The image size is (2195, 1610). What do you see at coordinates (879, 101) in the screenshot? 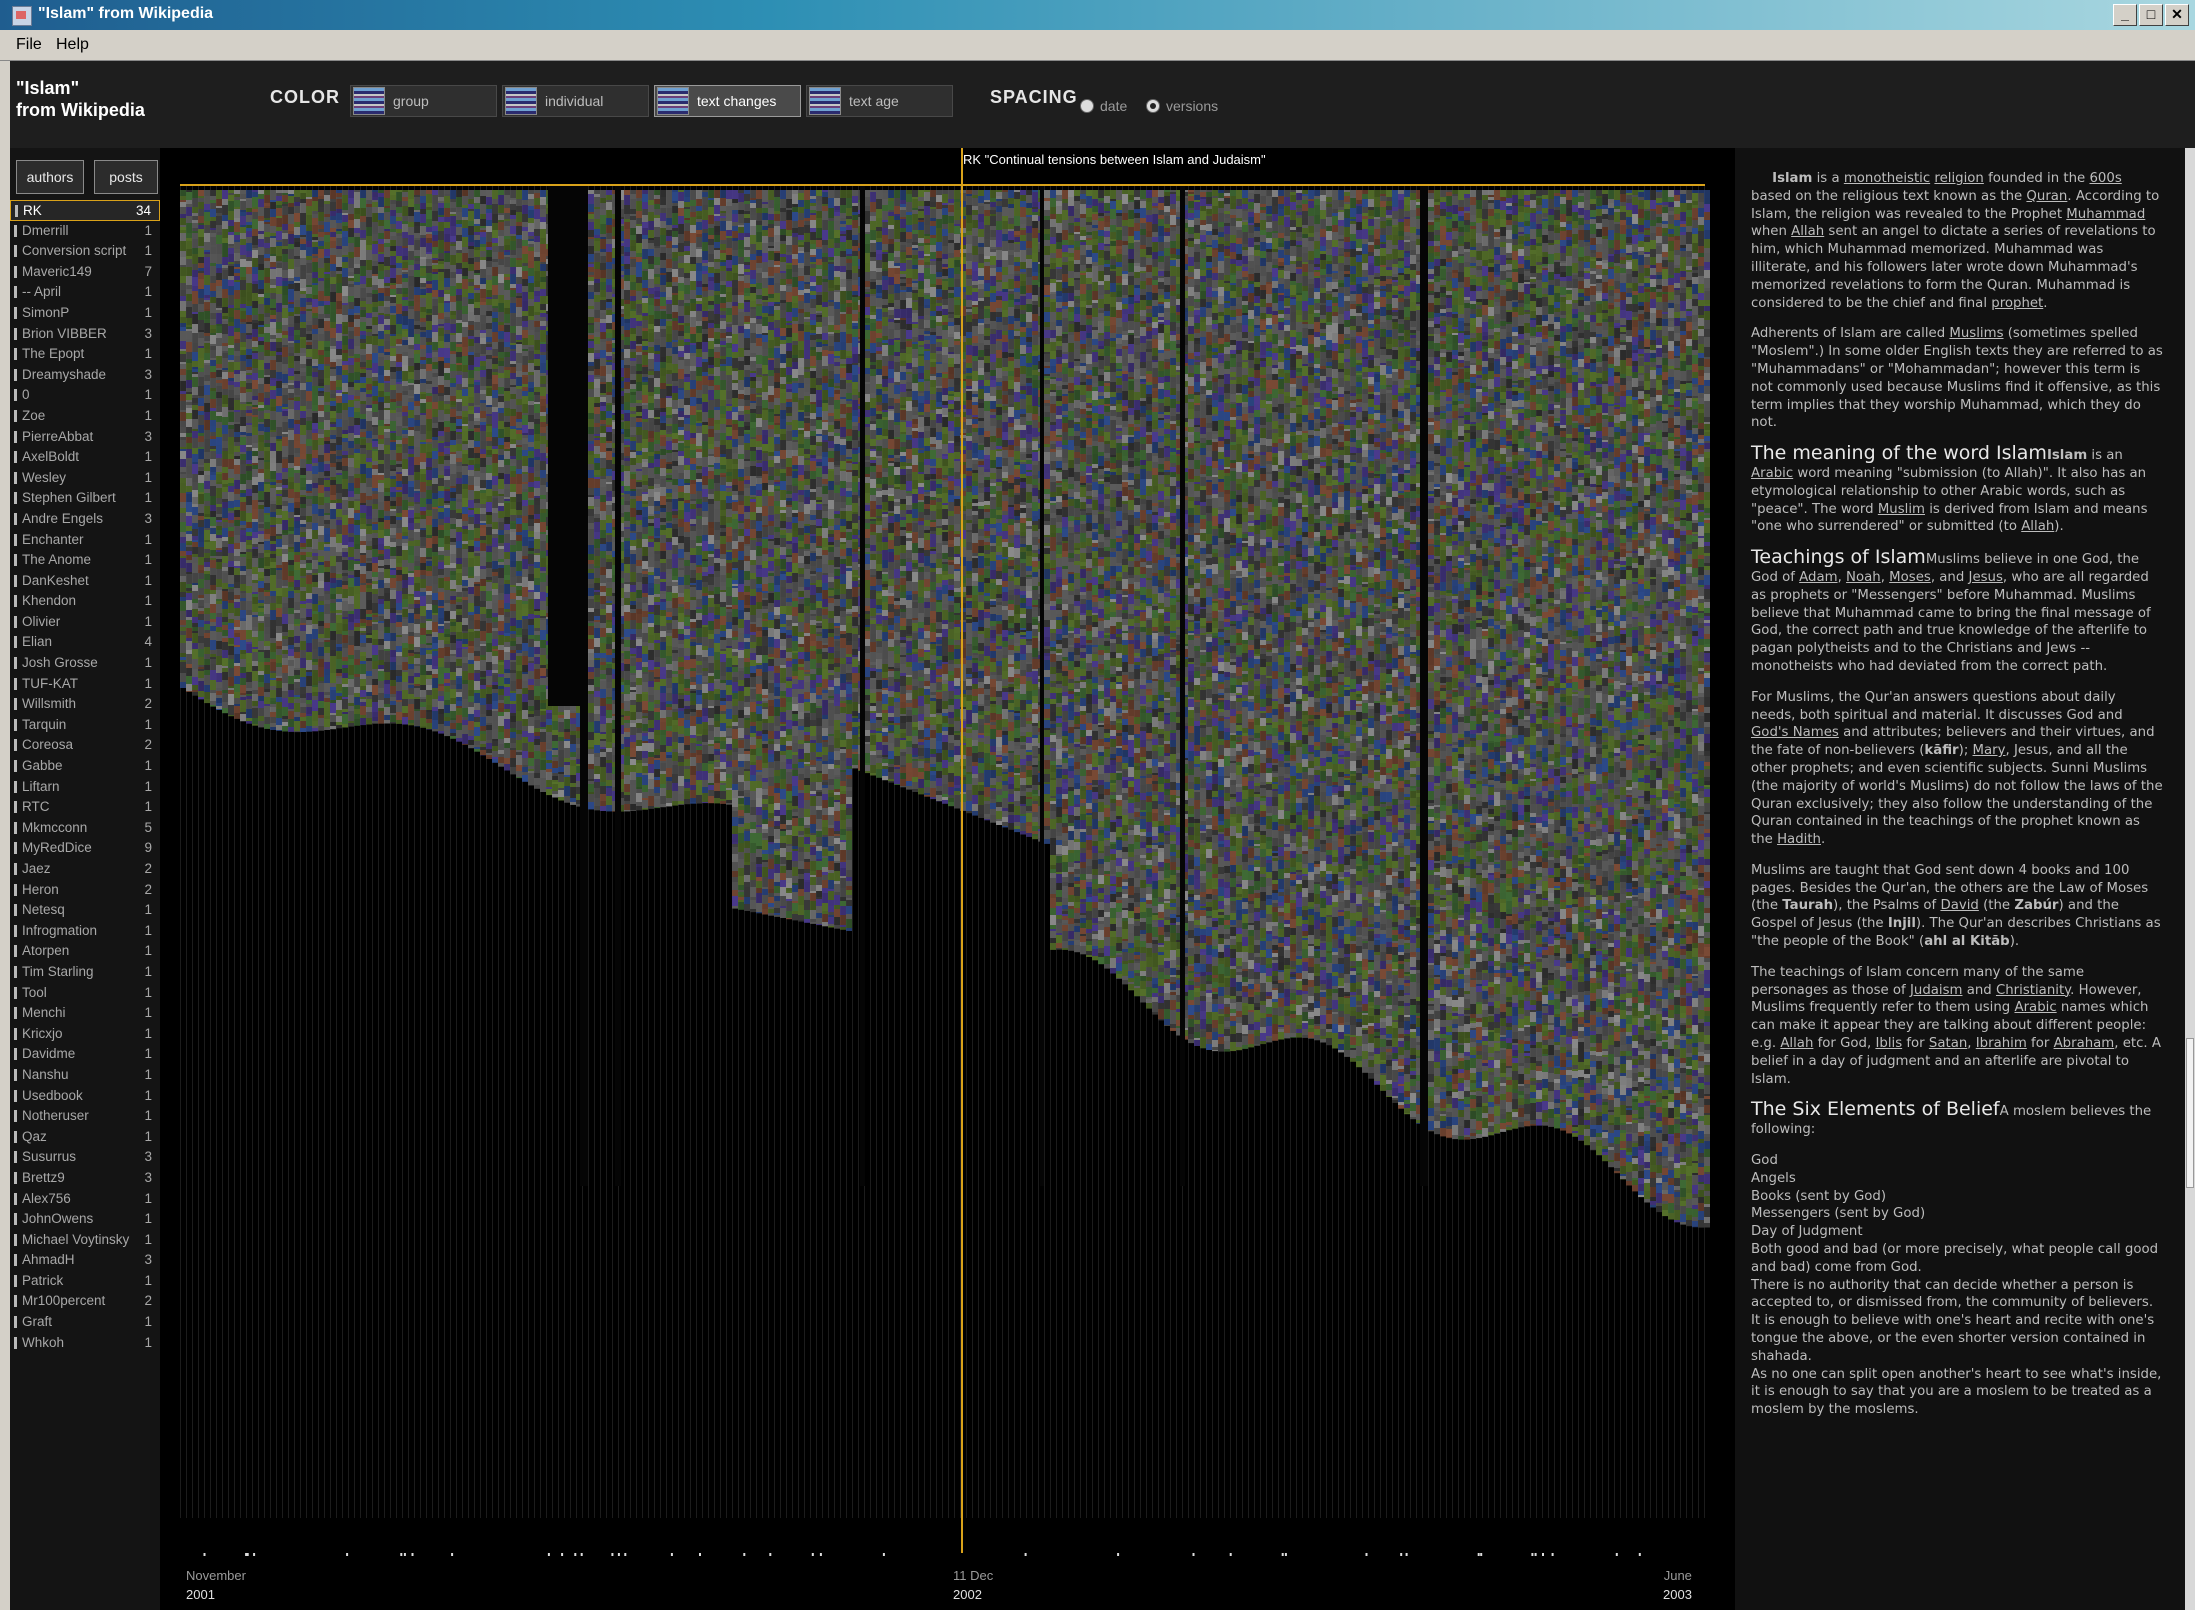
I see `color-mode-text-age-button: text age` at bounding box center [879, 101].